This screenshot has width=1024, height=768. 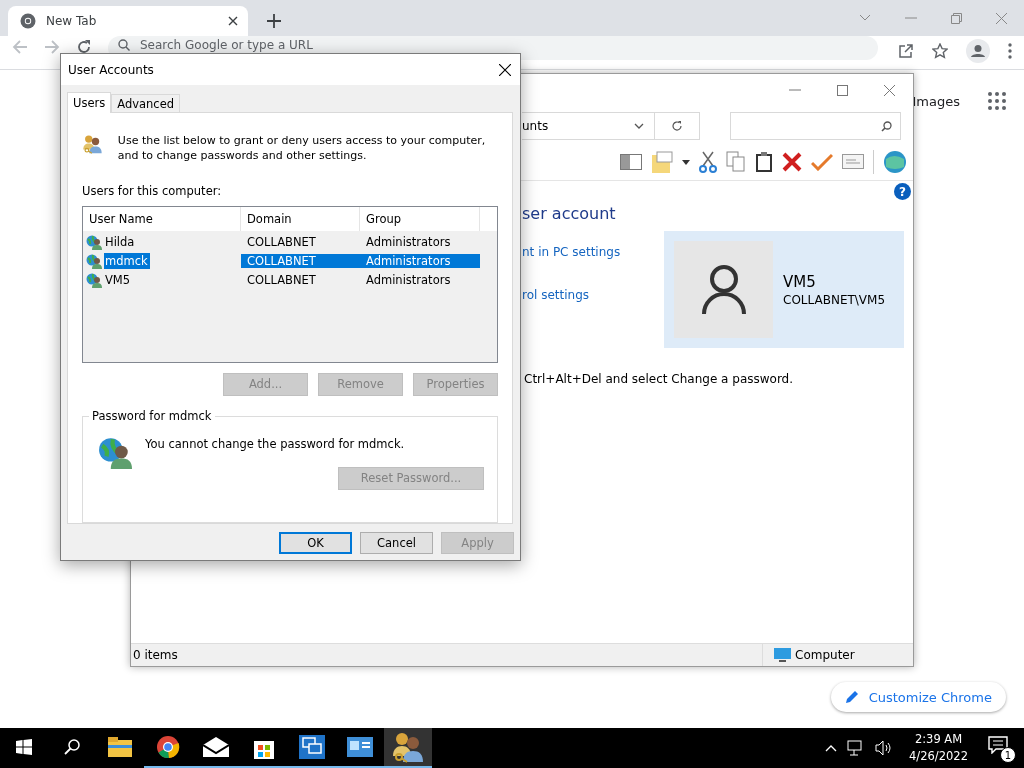 I want to click on users-list: User Name Domain Group Hilda COLLABNET Administrators mdmck COLLABNET Administrators VM5 COLLABNET Administrators, so click(x=290, y=284).